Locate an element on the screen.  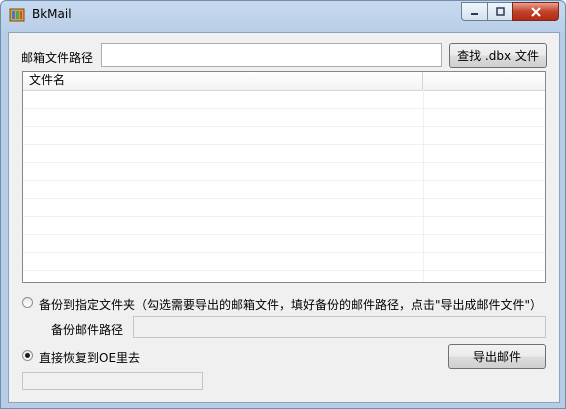
backup-option-radio is located at coordinates (27, 302).